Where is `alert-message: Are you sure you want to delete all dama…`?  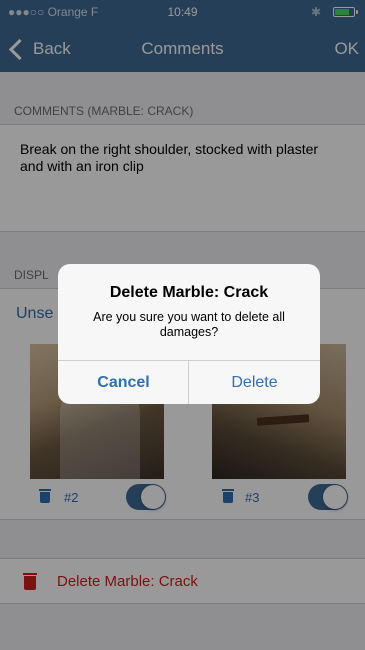
alert-message: Are you sure you want to delete all dama… is located at coordinates (189, 324).